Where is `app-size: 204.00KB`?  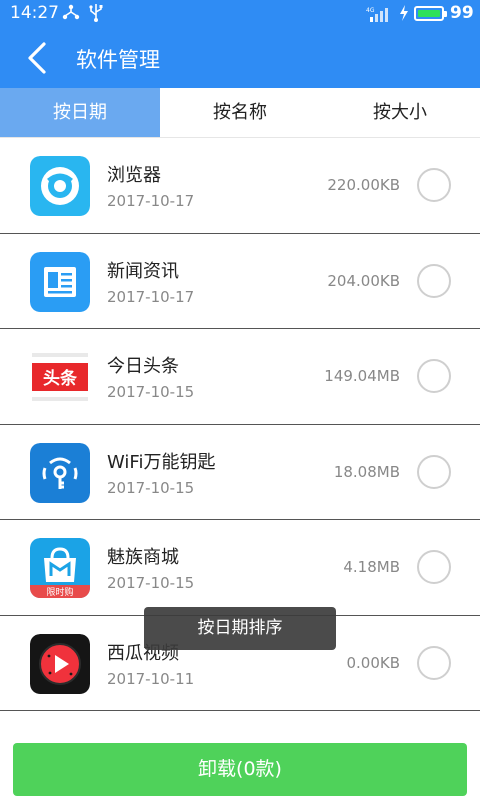
app-size: 204.00KB is located at coordinates (363, 280).